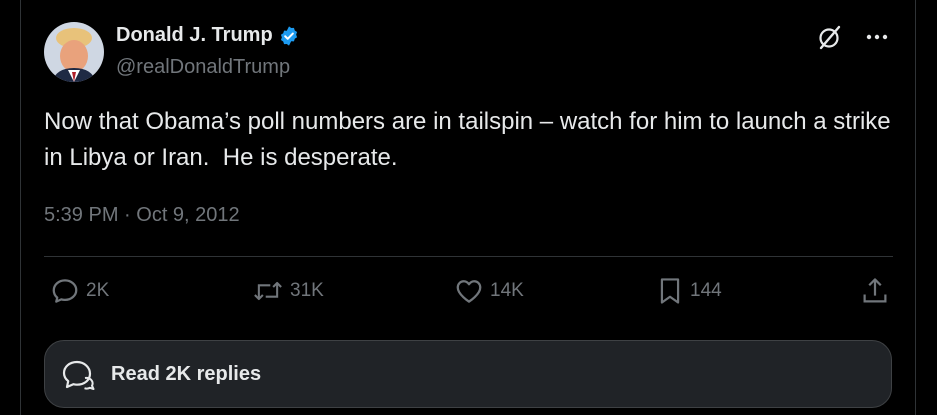  Describe the element at coordinates (307, 290) in the screenshot. I see `retweet-count: 31K` at that location.